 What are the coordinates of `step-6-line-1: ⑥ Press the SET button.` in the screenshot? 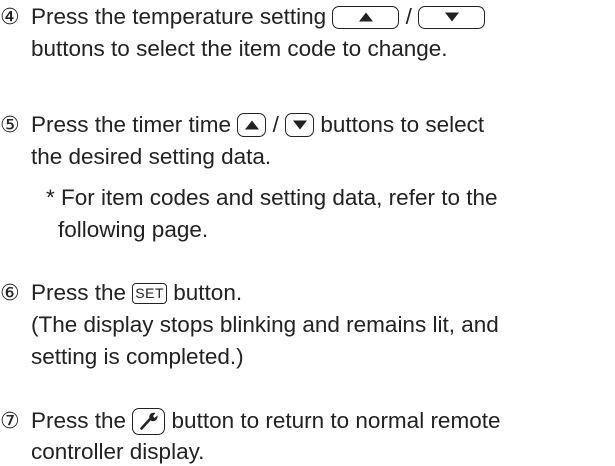 It's located at (121, 292).